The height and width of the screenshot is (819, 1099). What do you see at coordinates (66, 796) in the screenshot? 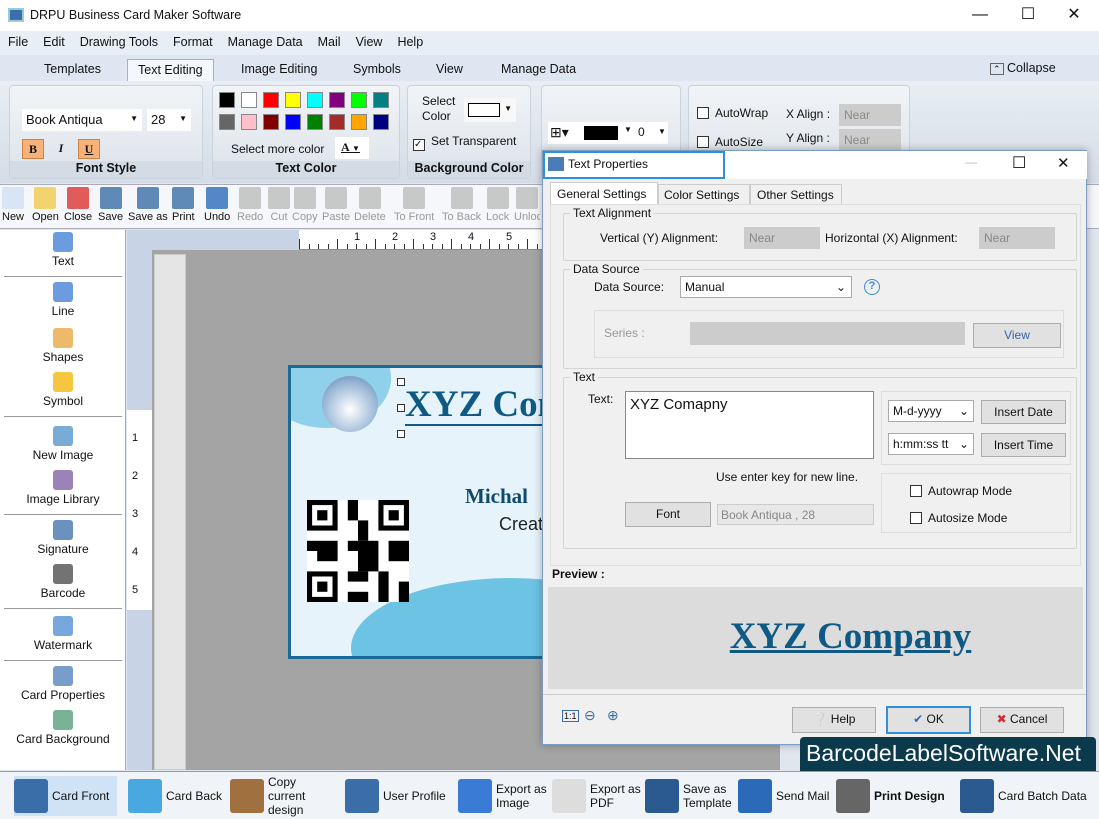
I see `card-front-button: Card Front` at bounding box center [66, 796].